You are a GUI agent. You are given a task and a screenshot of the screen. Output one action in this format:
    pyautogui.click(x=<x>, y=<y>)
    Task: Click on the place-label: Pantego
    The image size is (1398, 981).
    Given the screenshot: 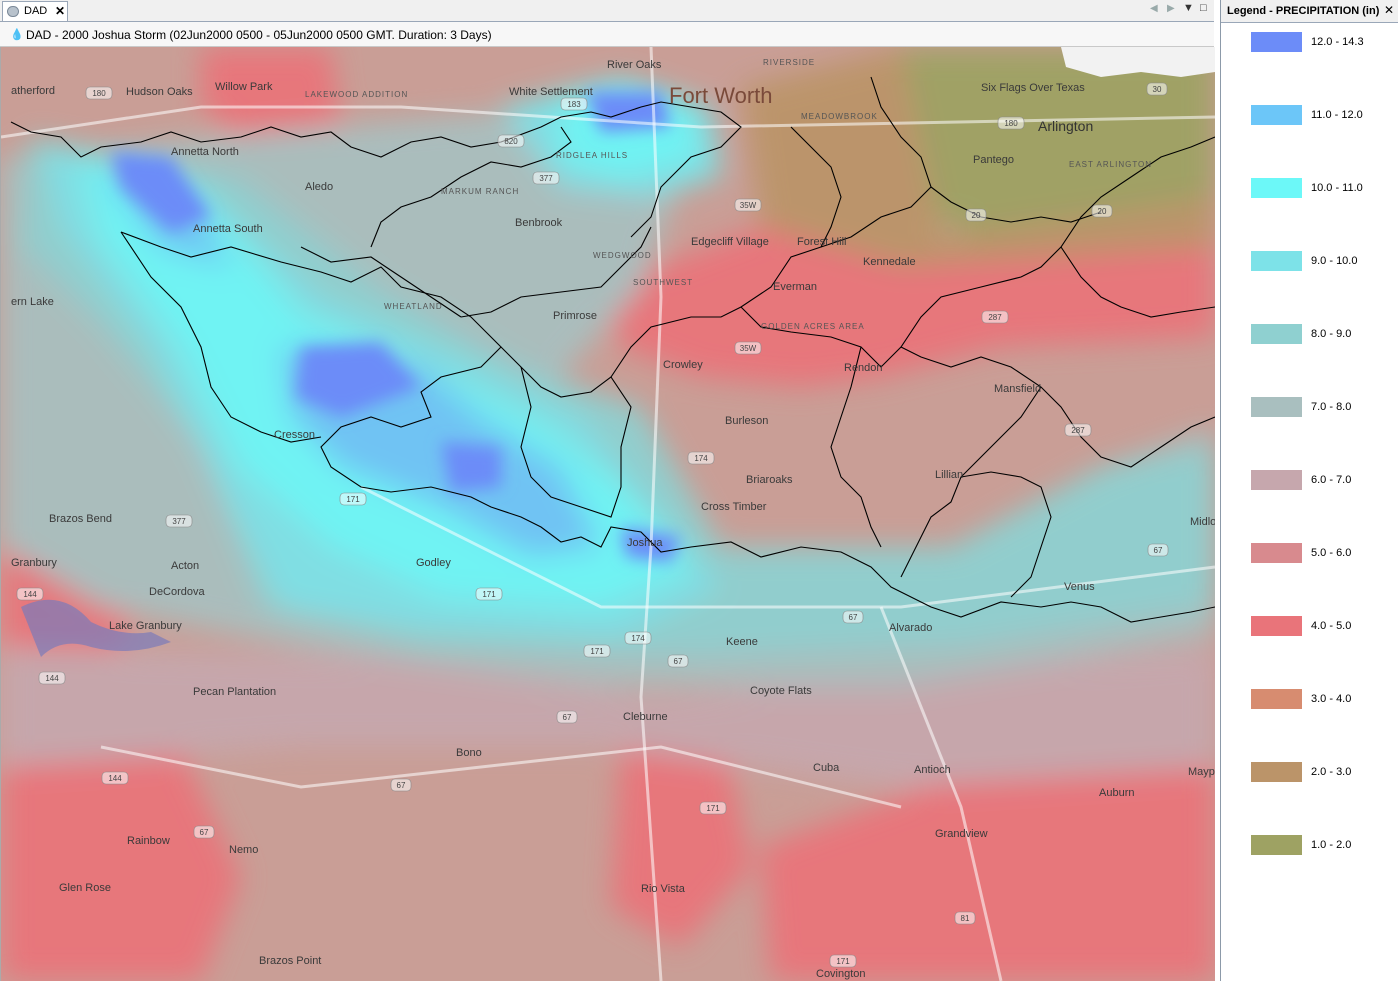 What is the action you would take?
    pyautogui.click(x=993, y=160)
    